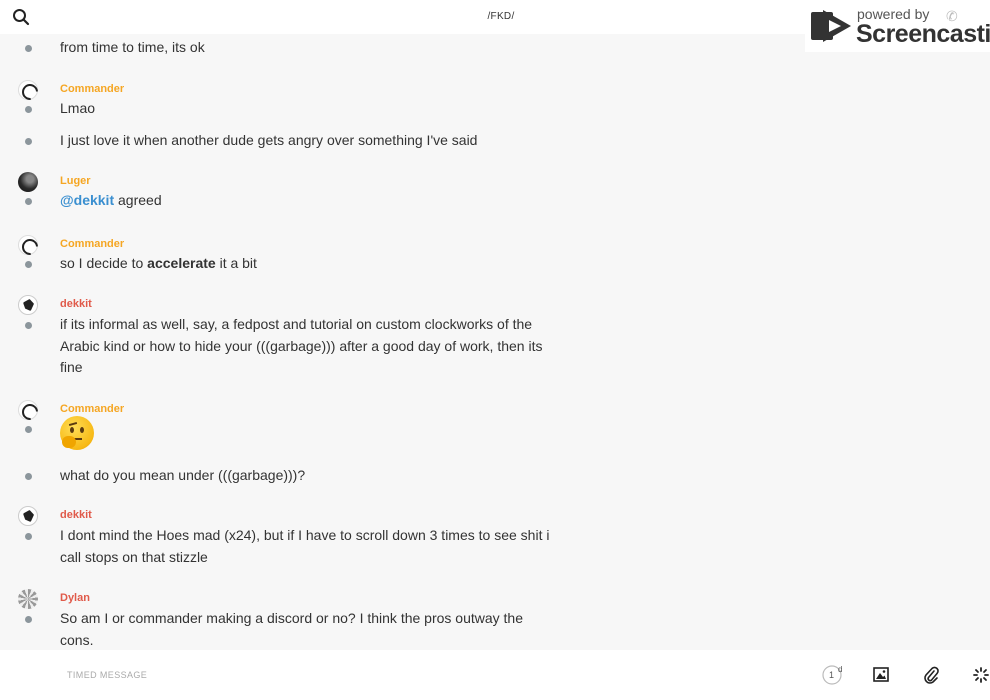 This screenshot has height=700, width=990. Describe the element at coordinates (981, 675) in the screenshot. I see `spinner-icon` at that location.